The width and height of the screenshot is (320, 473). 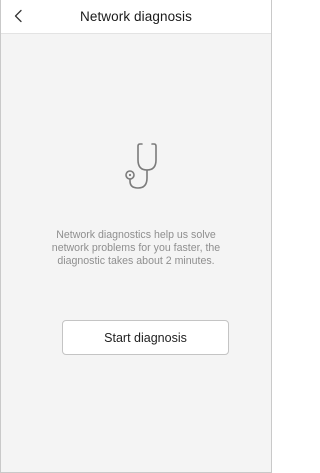 I want to click on start-diagnosis-button: Start diagnosis, so click(x=145, y=337).